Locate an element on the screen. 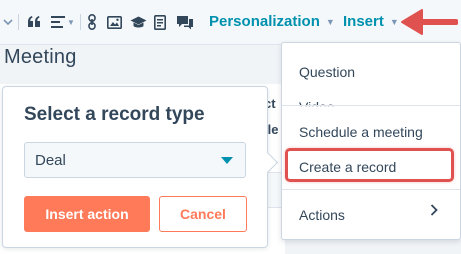  personalization-menu: Personalization ▼ is located at coordinates (272, 21).